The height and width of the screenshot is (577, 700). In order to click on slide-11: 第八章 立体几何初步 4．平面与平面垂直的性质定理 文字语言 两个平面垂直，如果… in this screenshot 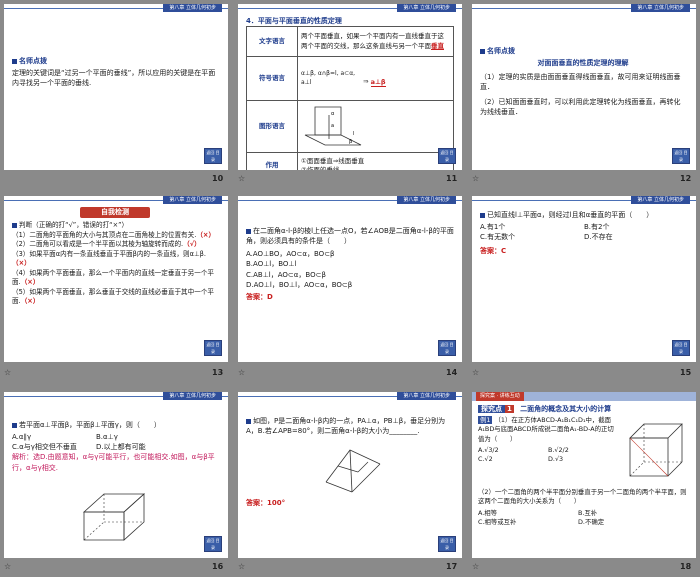, I will do `click(350, 87)`.